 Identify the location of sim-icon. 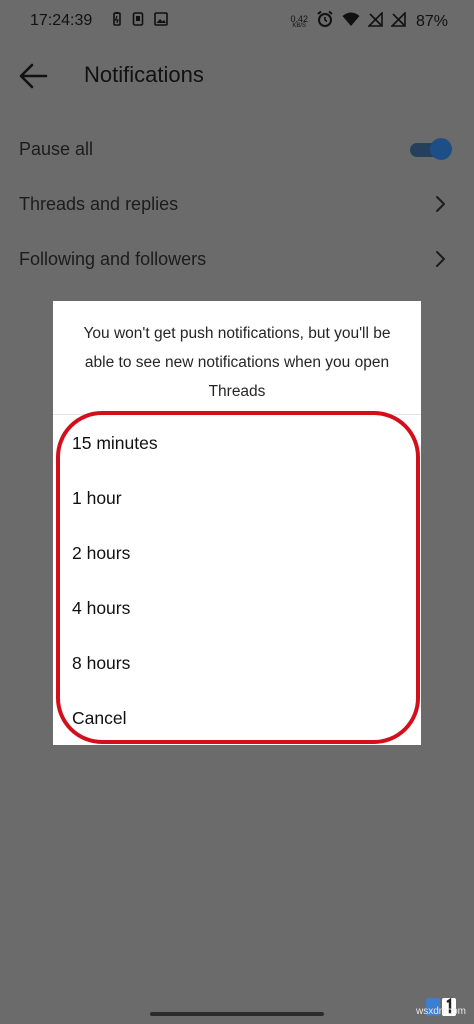
(138, 21).